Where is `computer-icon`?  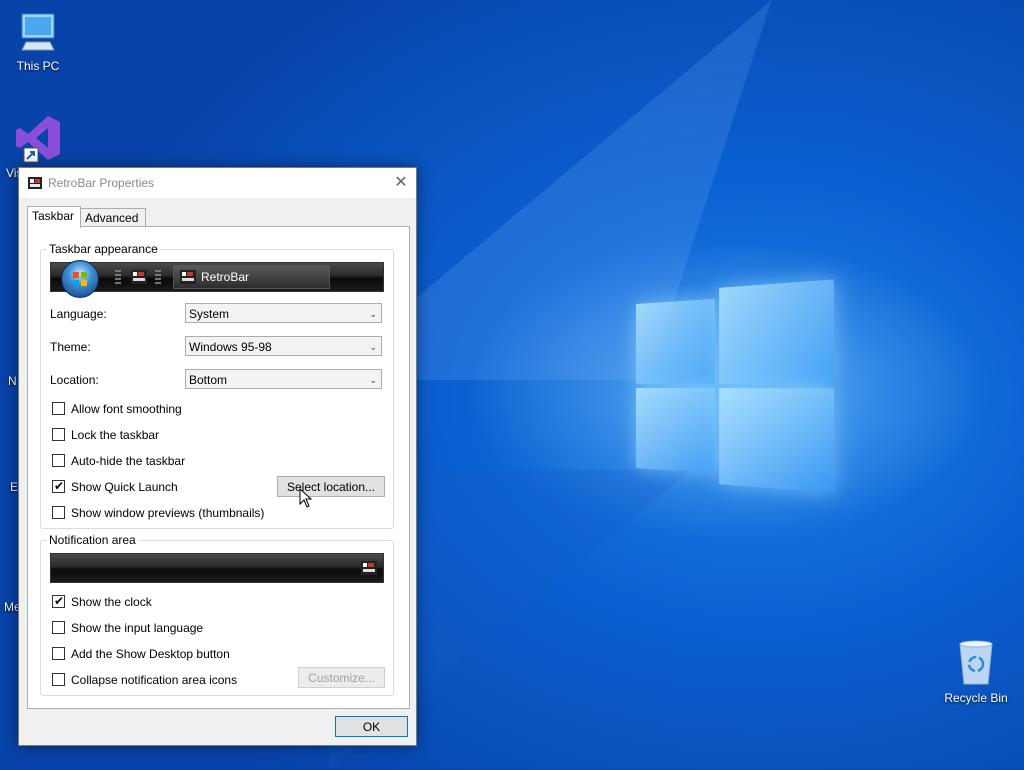 computer-icon is located at coordinates (38, 32).